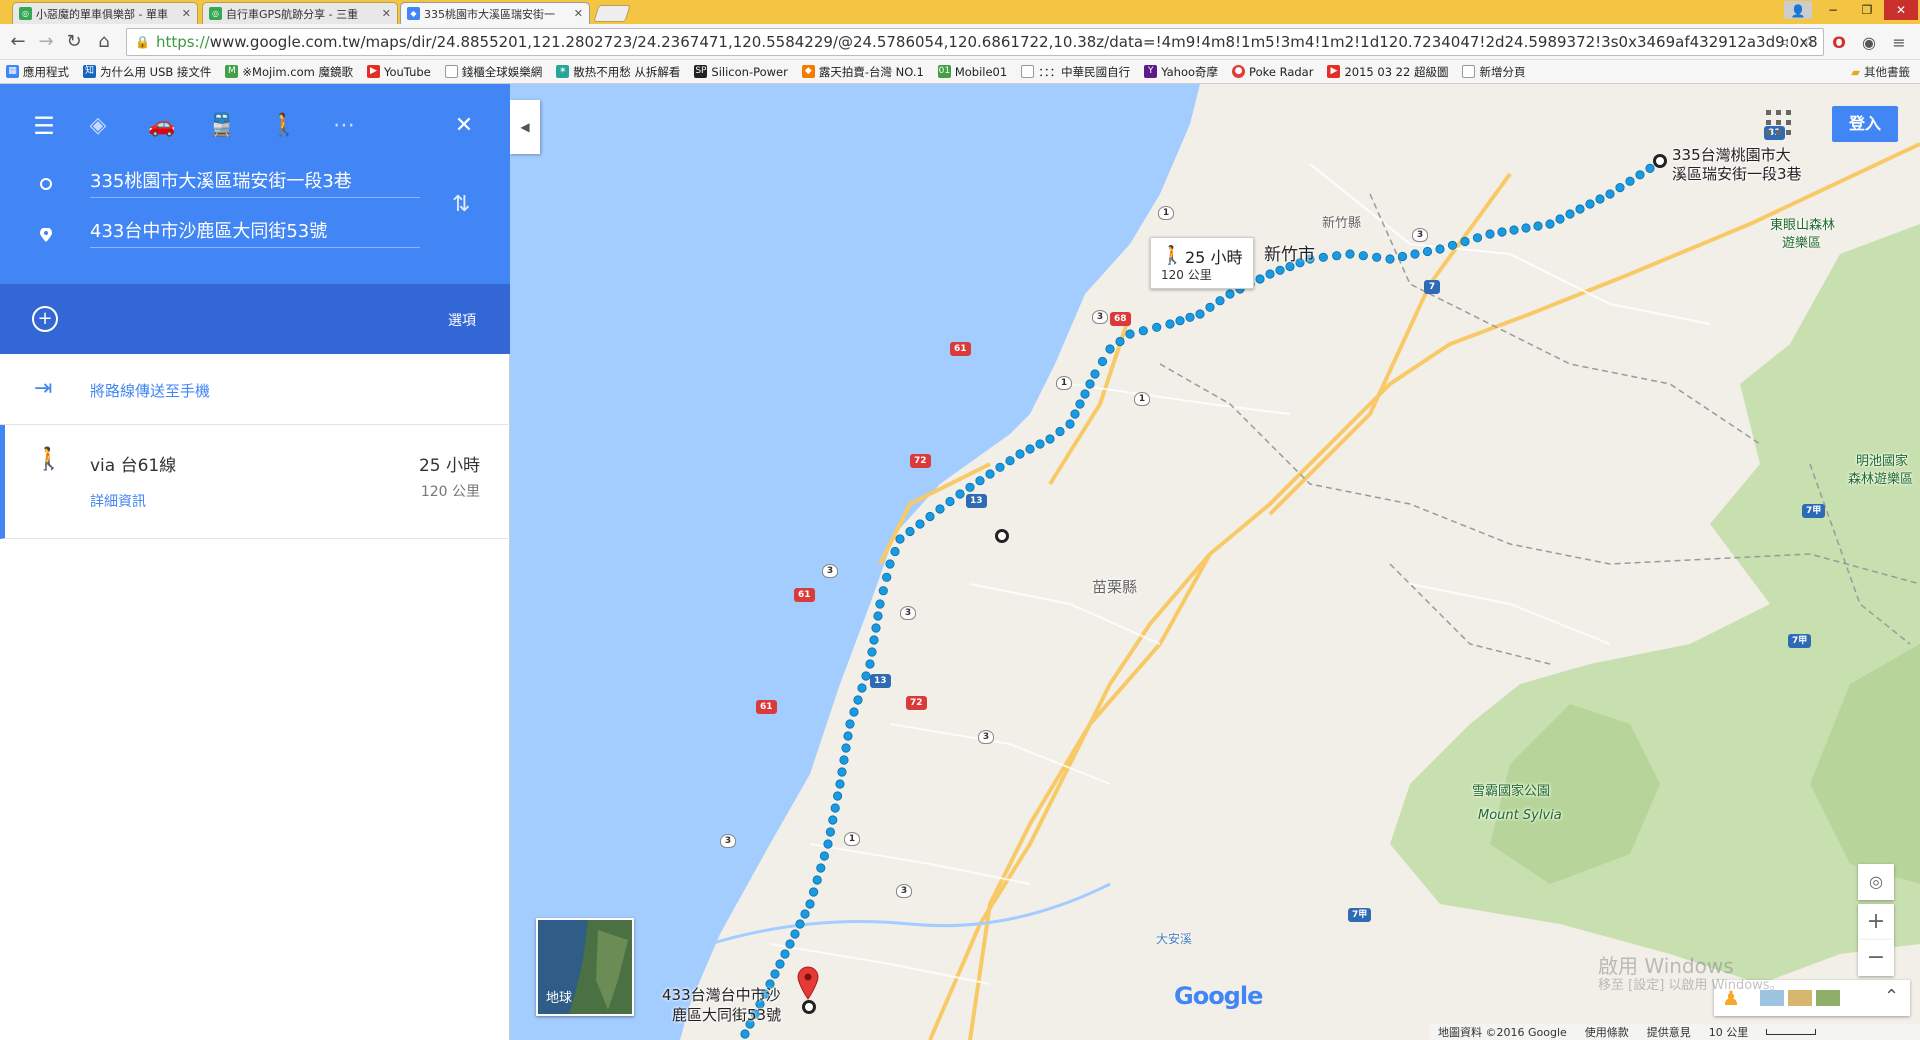 This screenshot has width=1920, height=1040. I want to click on close-directions-icon: ✕, so click(464, 126).